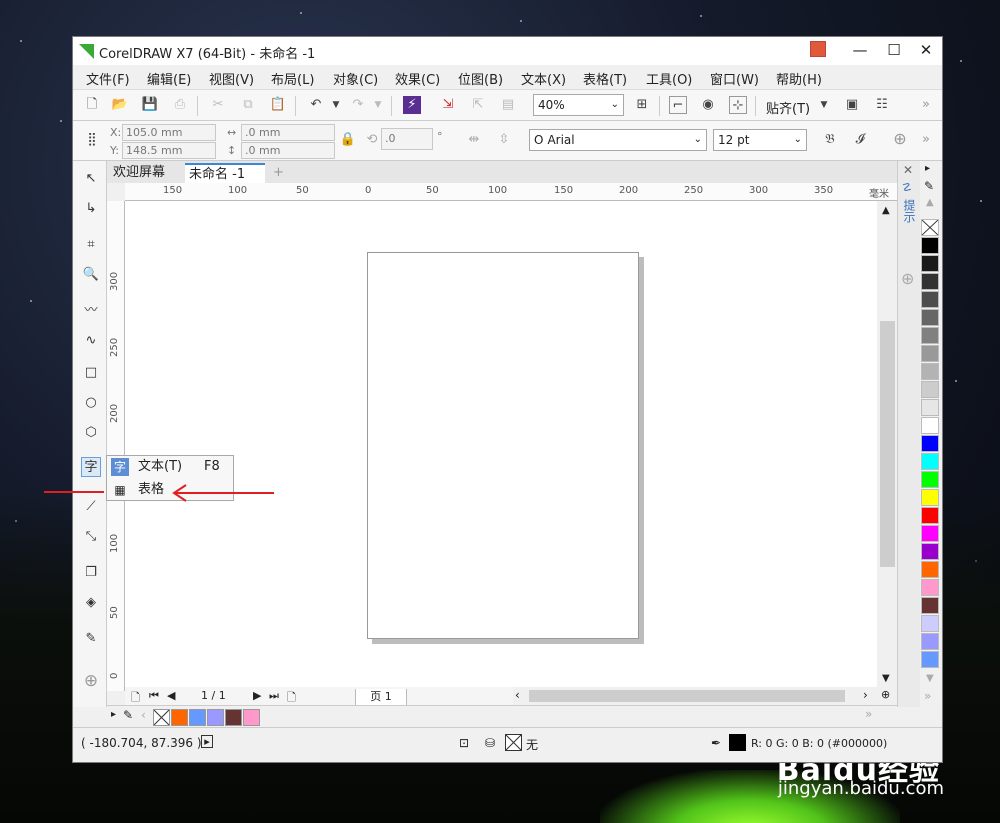  What do you see at coordinates (91, 467) in the screenshot?
I see `text-tool-icon: 字` at bounding box center [91, 467].